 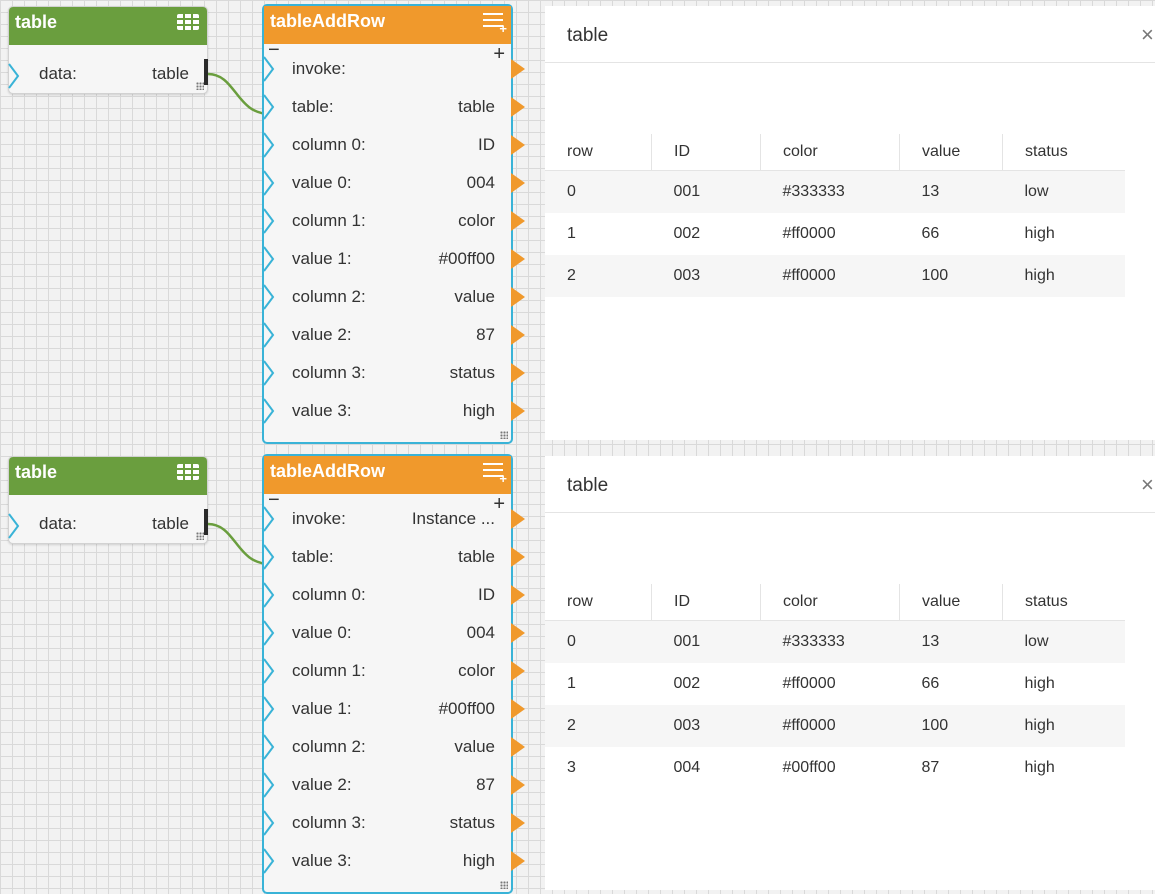 I want to click on panel-header: table ×, so click(x=850, y=484).